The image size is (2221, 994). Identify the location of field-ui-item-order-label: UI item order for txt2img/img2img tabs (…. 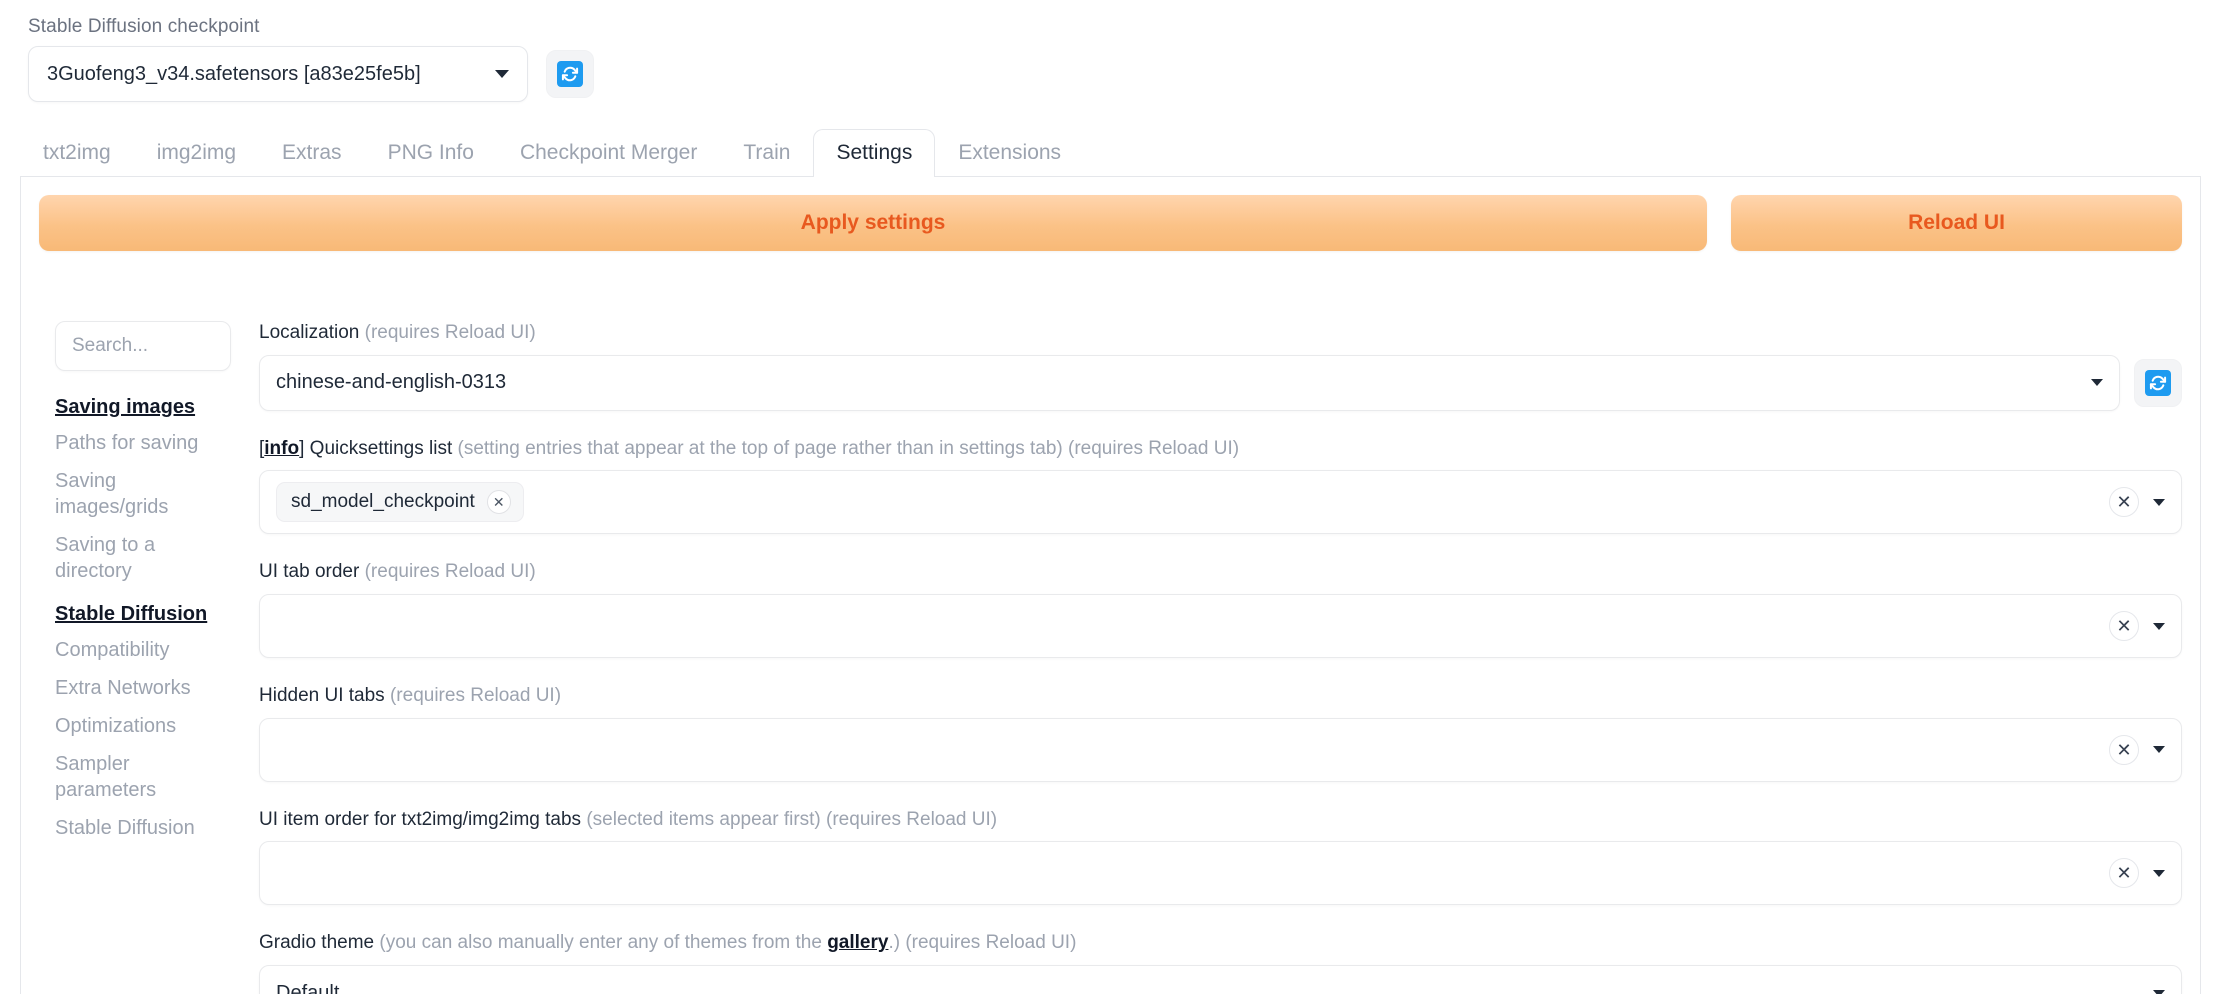
(1220, 820).